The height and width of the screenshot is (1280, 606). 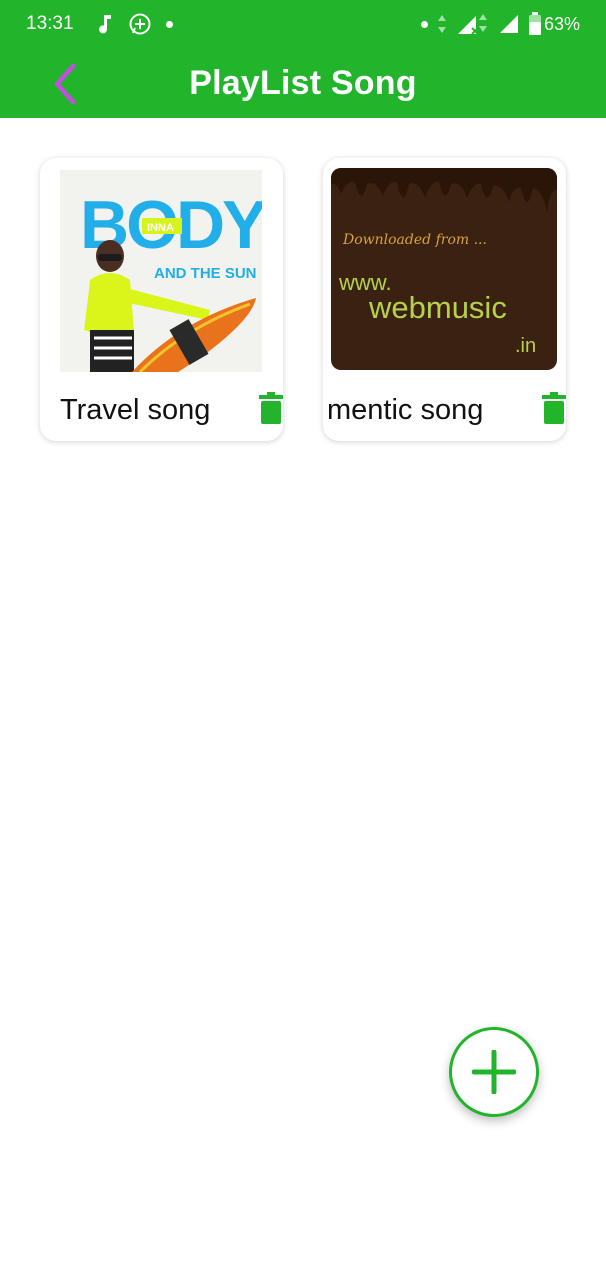 I want to click on status-left-icons, so click(x=134, y=24).